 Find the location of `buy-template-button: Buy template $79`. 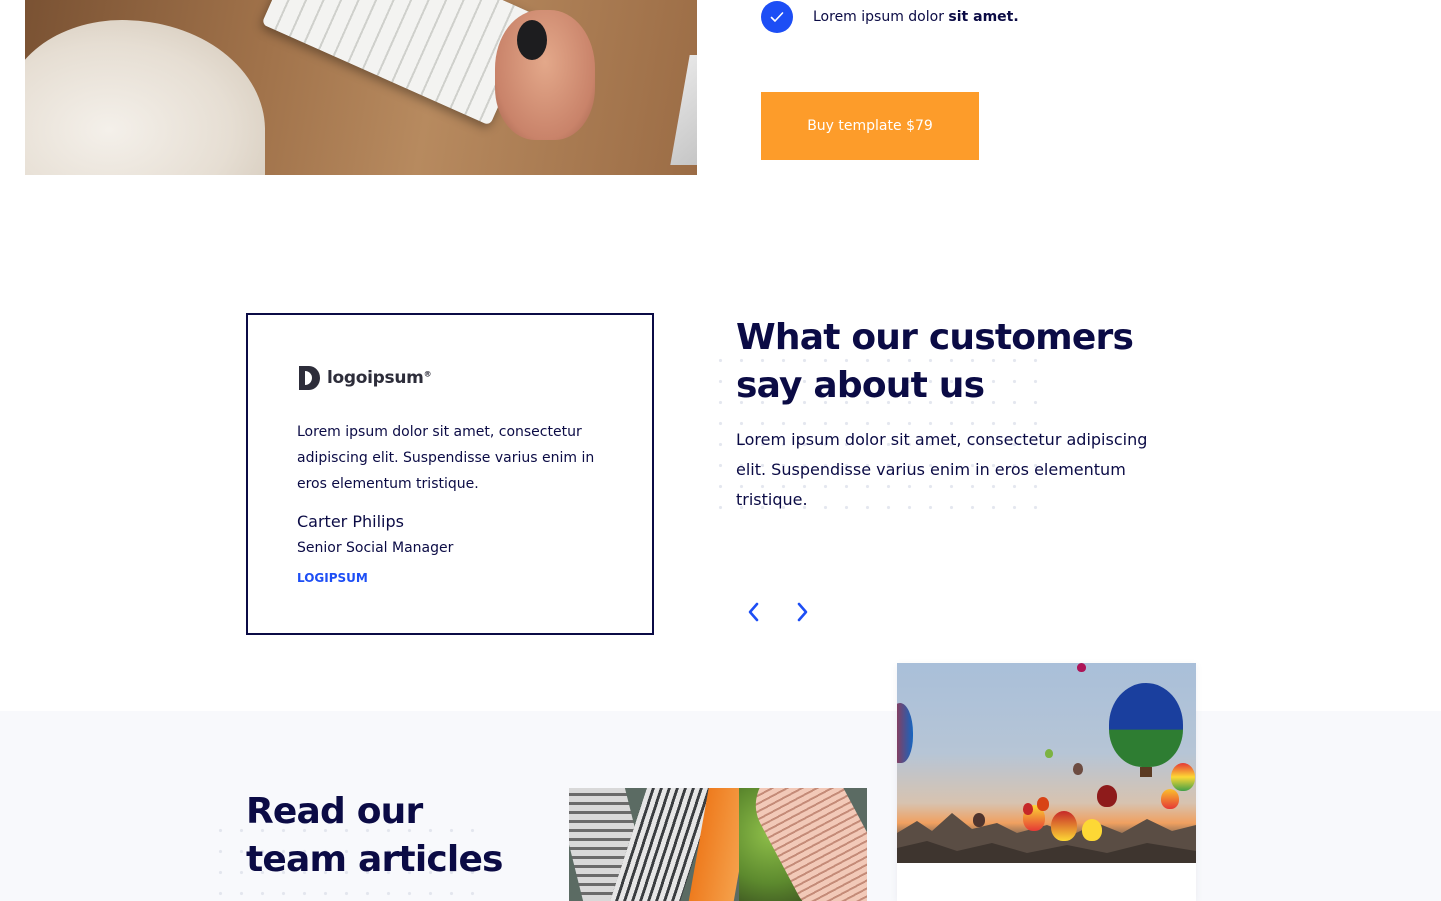

buy-template-button: Buy template $79 is located at coordinates (870, 126).